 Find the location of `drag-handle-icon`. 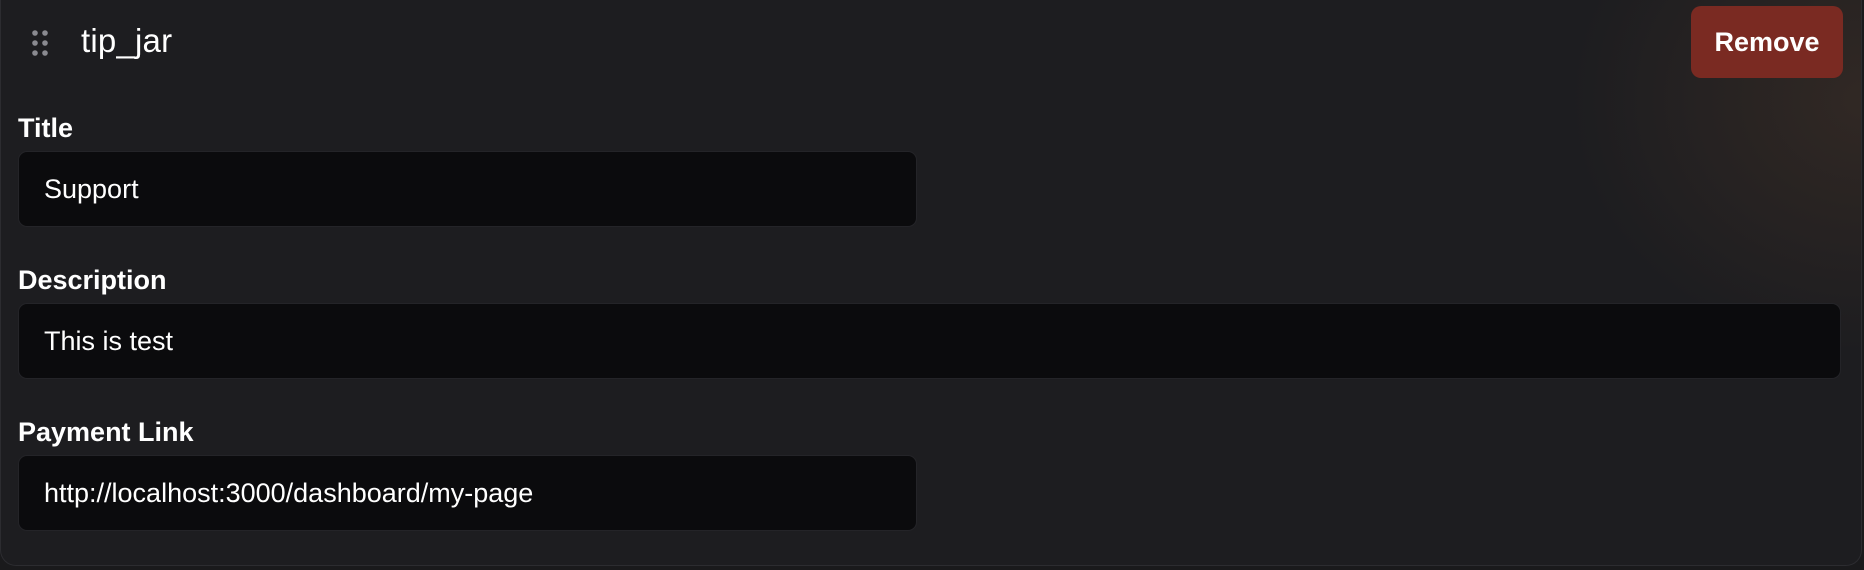

drag-handle-icon is located at coordinates (40, 43).